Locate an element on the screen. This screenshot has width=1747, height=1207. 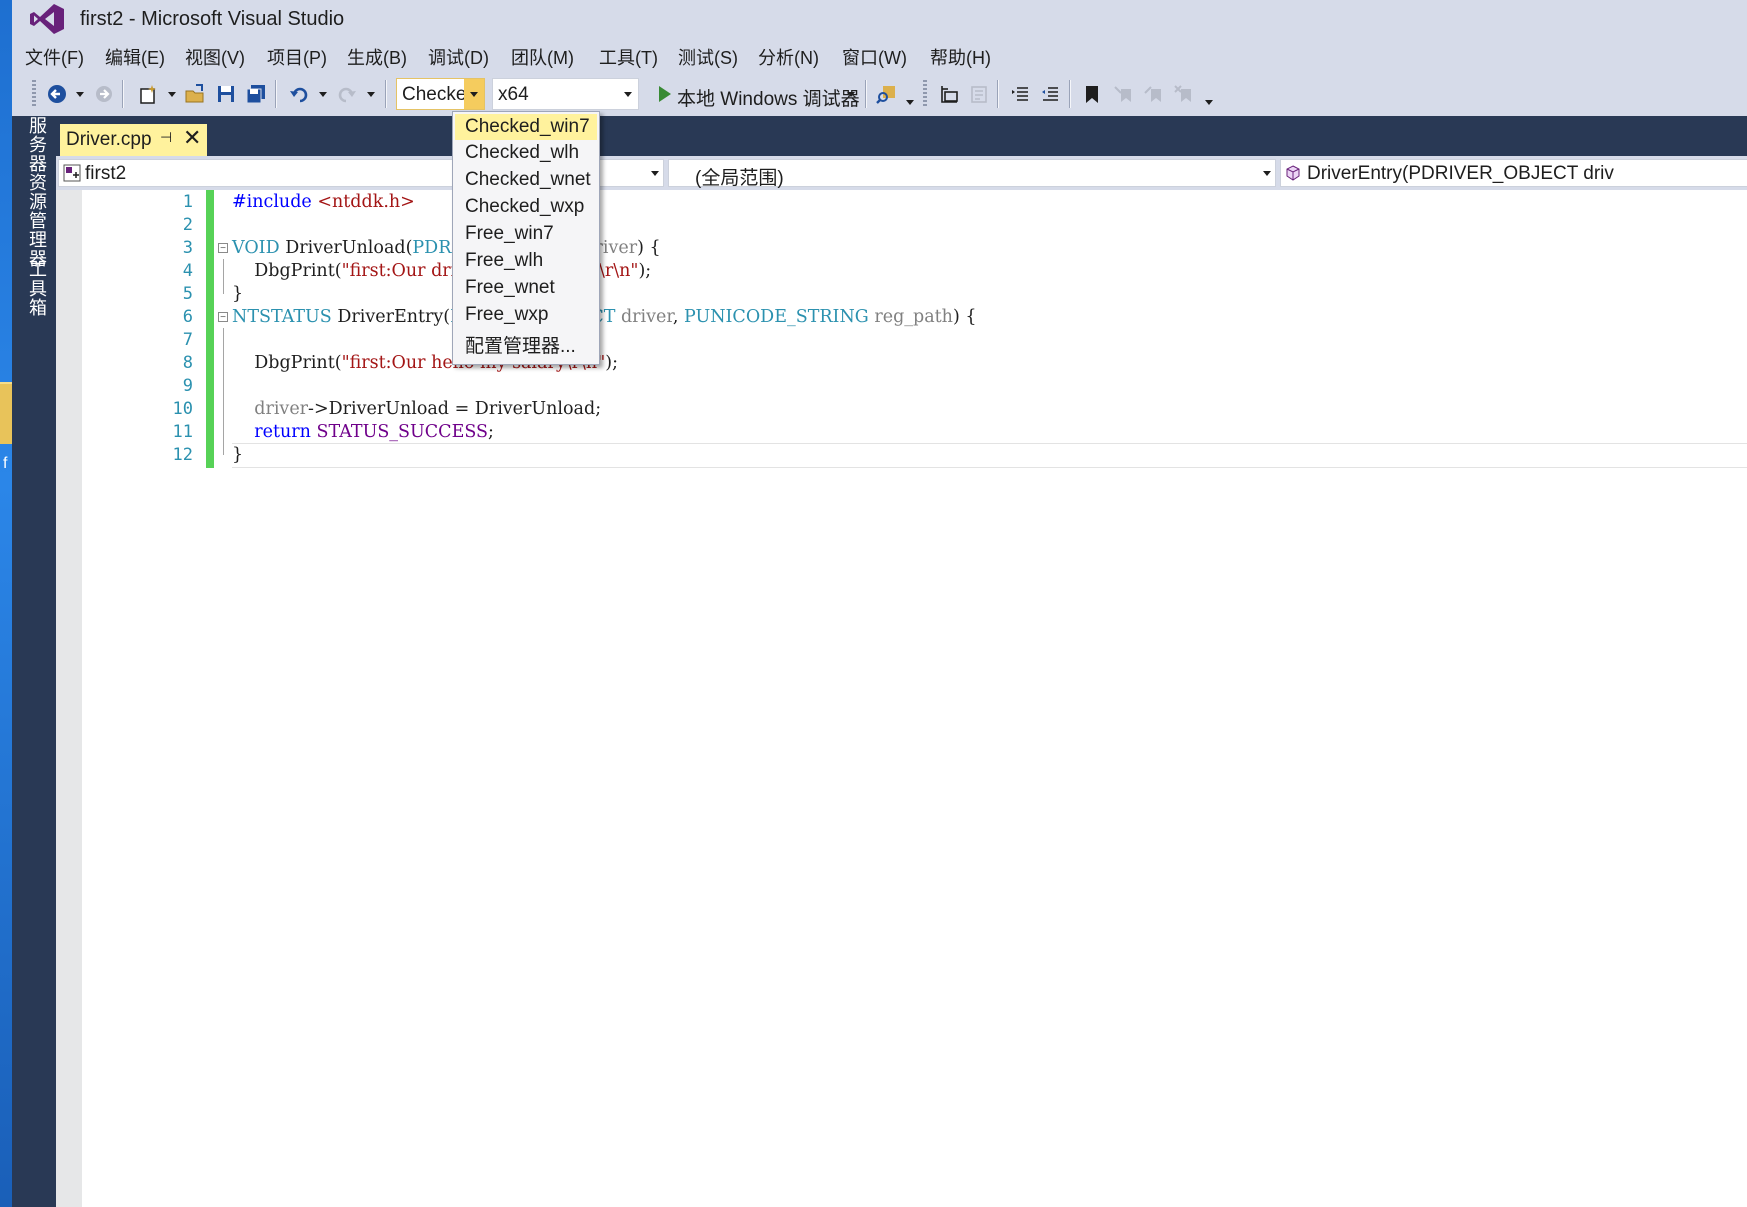
menu-tools: 工具(T) is located at coordinates (628, 57).